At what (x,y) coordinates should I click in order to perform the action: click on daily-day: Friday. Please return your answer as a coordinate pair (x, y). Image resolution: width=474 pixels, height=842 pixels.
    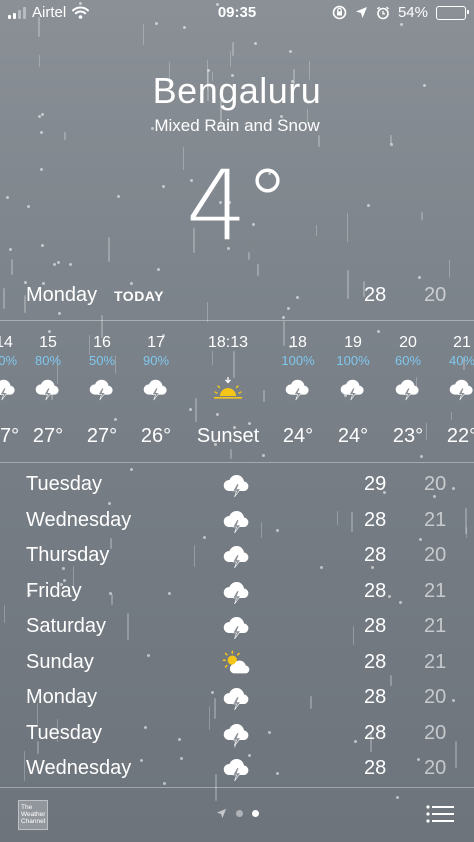
    Looking at the image, I should click on (54, 590).